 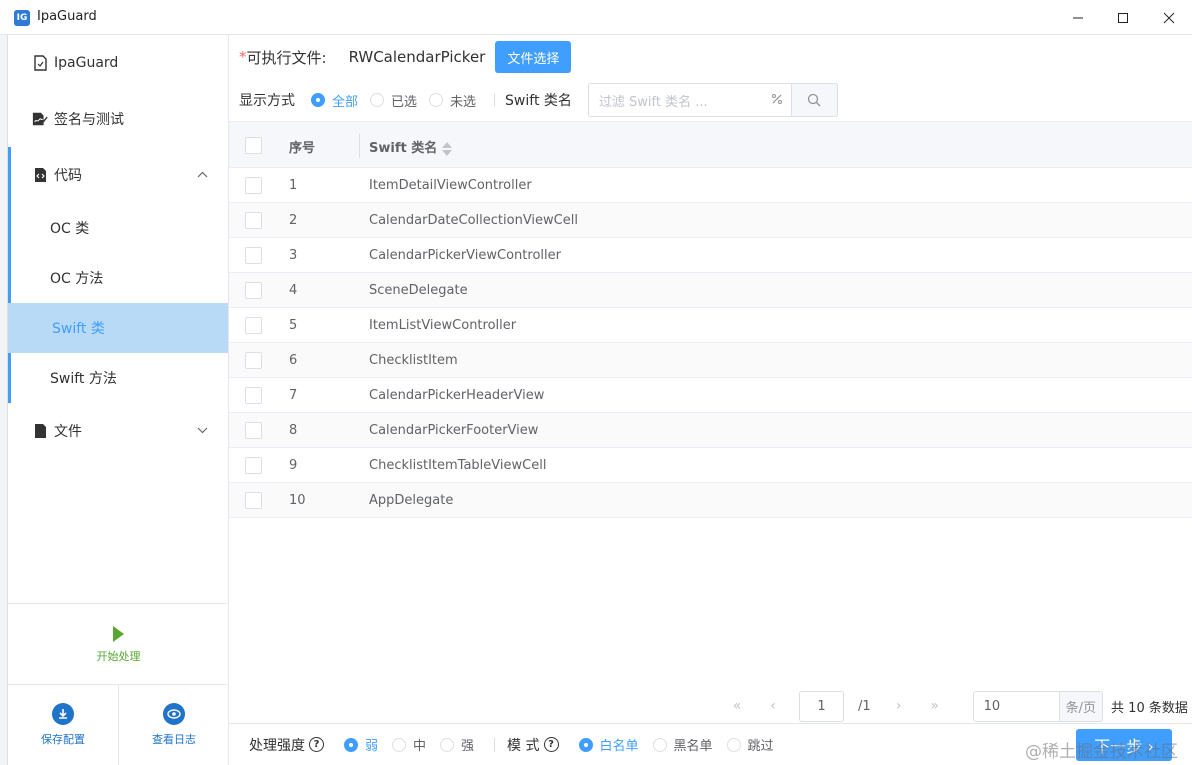 I want to click on page-size-input: 10, so click(x=1016, y=706).